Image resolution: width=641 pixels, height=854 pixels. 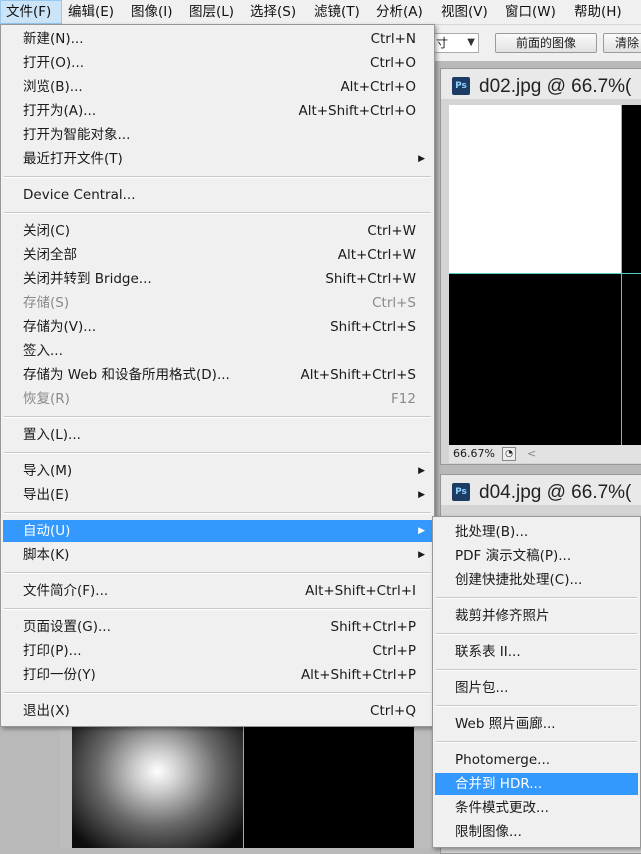 What do you see at coordinates (376, 255) in the screenshot?
I see `menu-item-shortcut: Alt+Ctrl+W` at bounding box center [376, 255].